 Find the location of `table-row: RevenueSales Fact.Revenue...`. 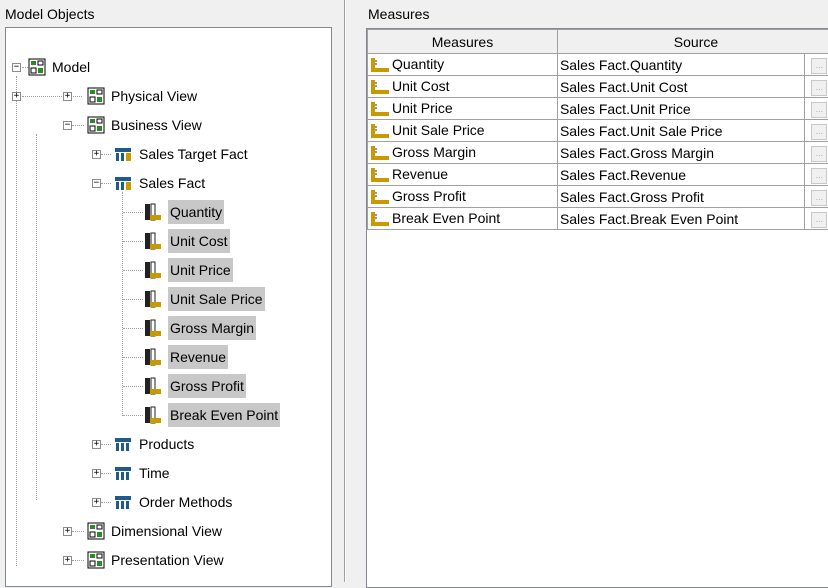

table-row: RevenueSales Fact.Revenue... is located at coordinates (598, 175).